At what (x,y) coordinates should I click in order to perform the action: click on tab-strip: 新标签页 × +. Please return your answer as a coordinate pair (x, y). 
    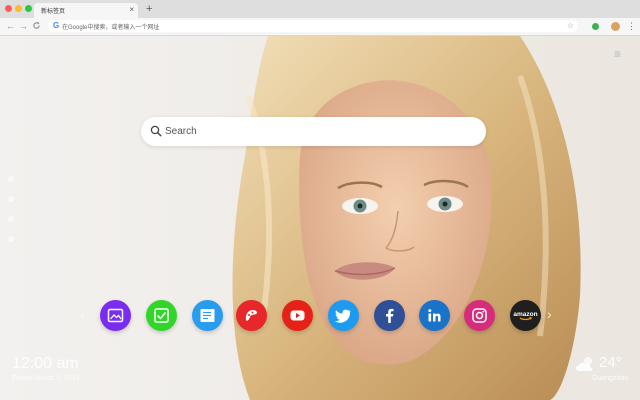
    Looking at the image, I should click on (320, 9).